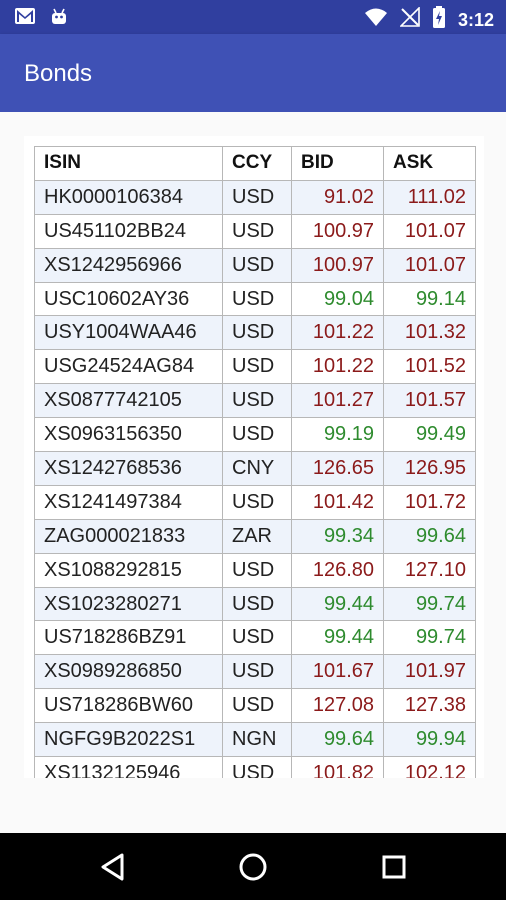 The width and height of the screenshot is (506, 900). What do you see at coordinates (337, 767) in the screenshot?
I see `cell-bid: 101.82` at bounding box center [337, 767].